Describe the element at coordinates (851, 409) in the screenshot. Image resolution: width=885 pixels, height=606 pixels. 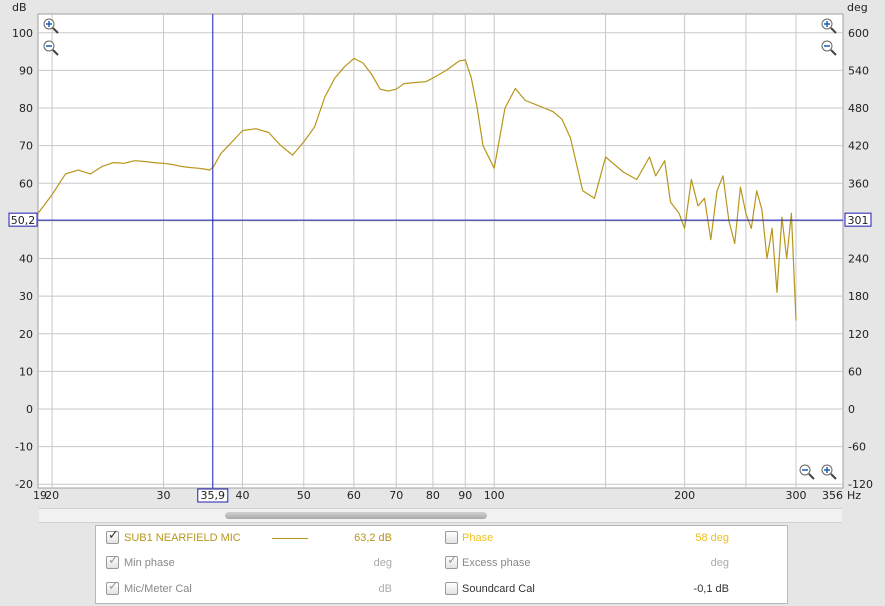
I see `phase-tick-label: 0` at that location.